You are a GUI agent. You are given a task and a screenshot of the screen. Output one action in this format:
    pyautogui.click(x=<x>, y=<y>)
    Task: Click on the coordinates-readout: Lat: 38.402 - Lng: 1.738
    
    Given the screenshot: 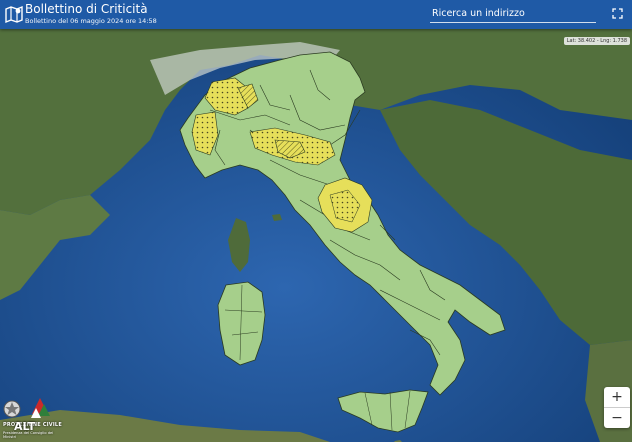 What is the action you would take?
    pyautogui.click(x=596, y=41)
    